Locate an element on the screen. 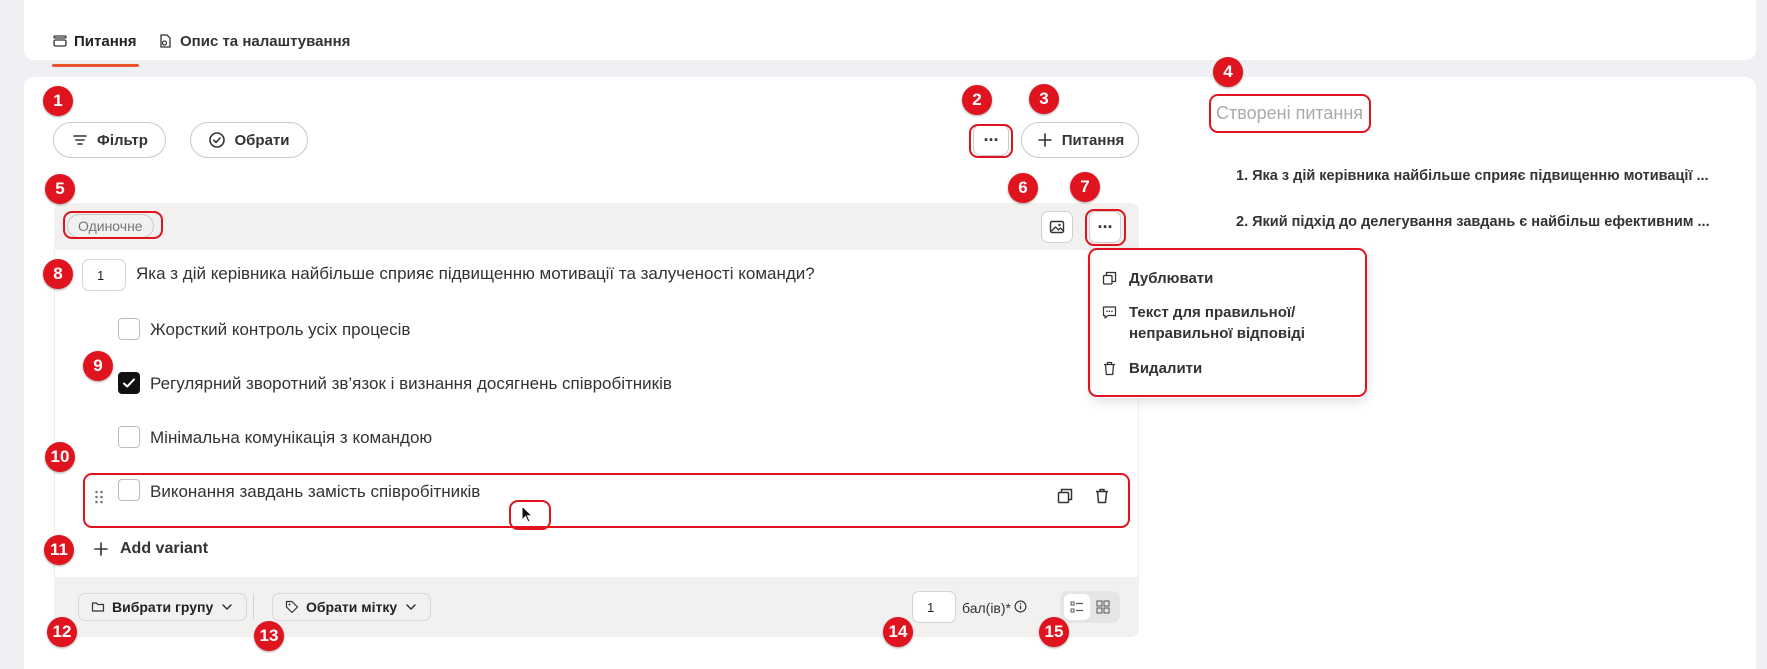 This screenshot has height=669, width=1767. annotation-badge: 15 is located at coordinates (1054, 632).